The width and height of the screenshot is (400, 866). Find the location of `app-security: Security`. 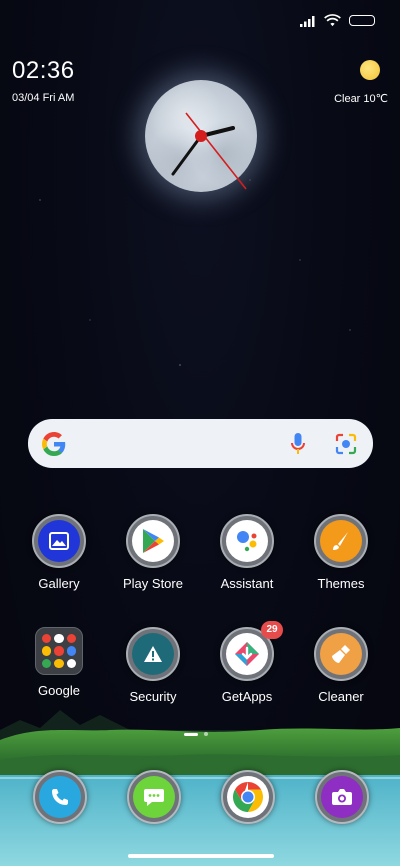

app-security: Security is located at coordinates (153, 665).